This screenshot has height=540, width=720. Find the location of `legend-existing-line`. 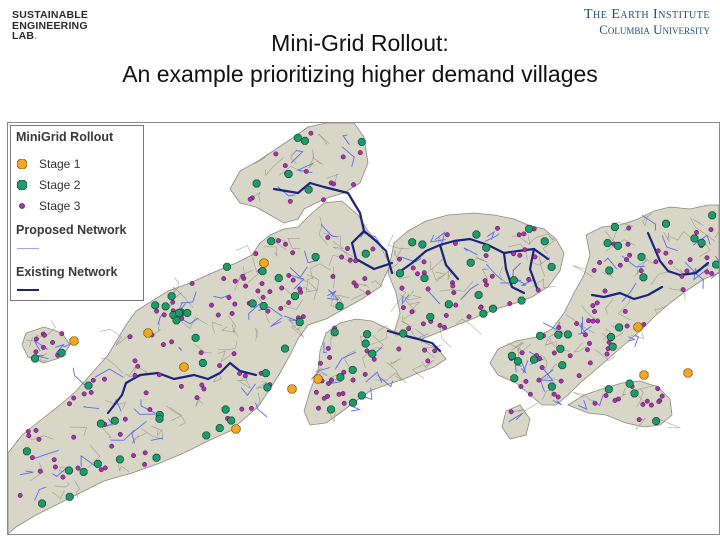

legend-existing-line is located at coordinates (28, 290).